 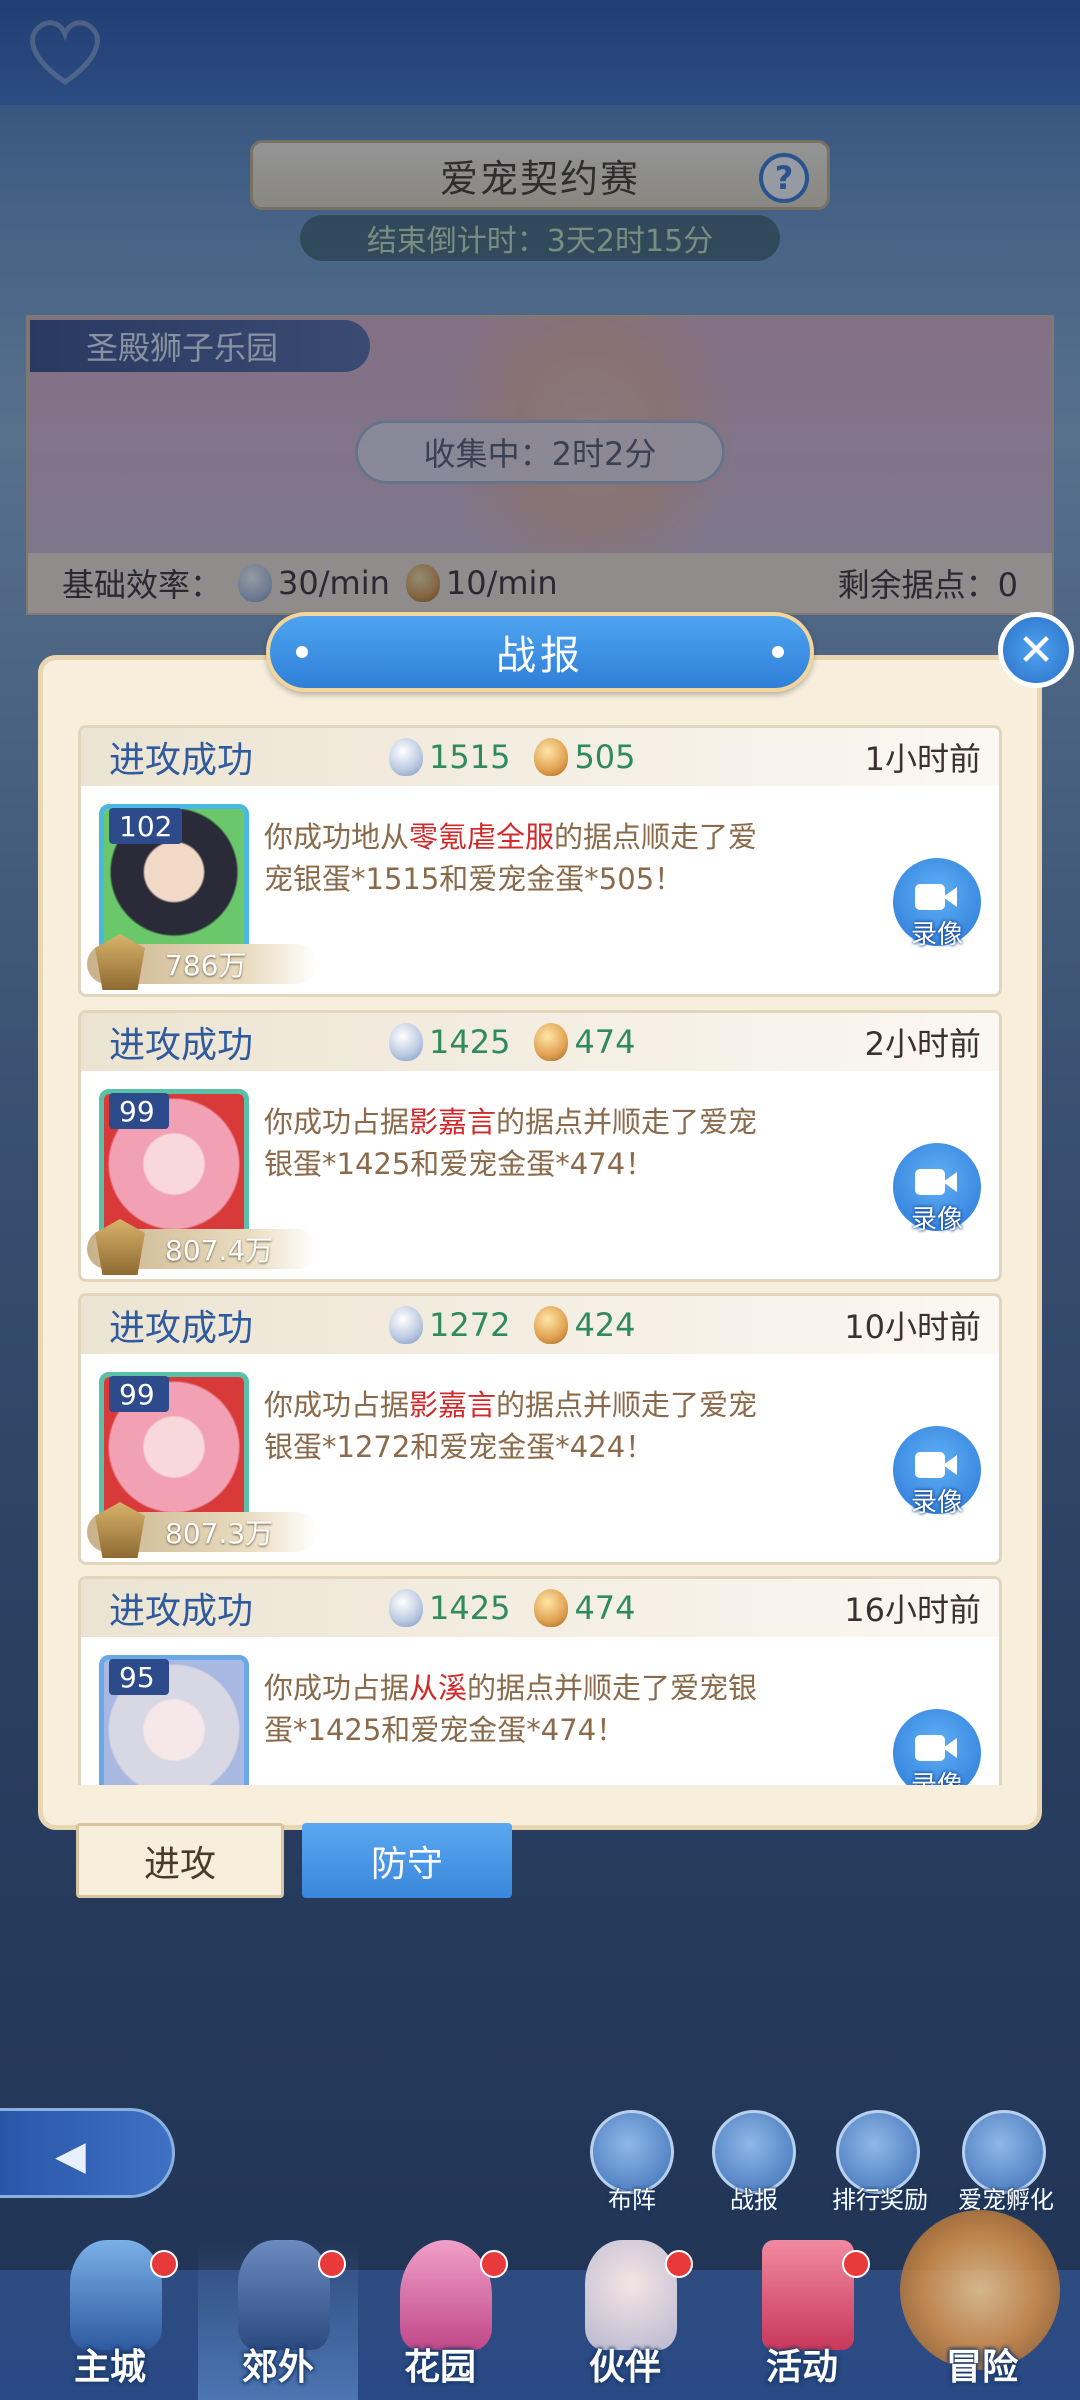 What do you see at coordinates (922, 759) in the screenshot?
I see `report-time: 1小时前` at bounding box center [922, 759].